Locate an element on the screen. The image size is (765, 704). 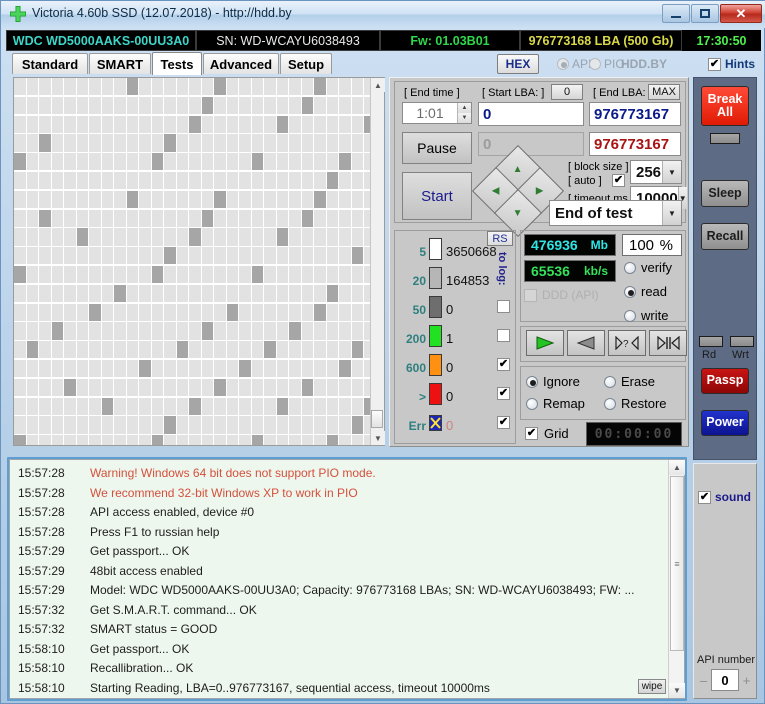
play-forward-button is located at coordinates (545, 343).